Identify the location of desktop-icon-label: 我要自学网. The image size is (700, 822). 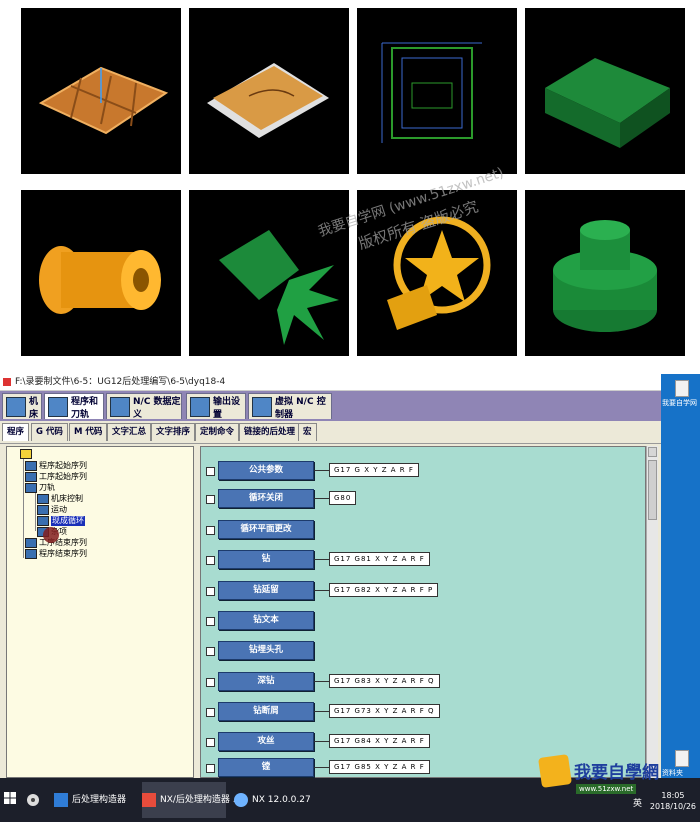
(679, 403).